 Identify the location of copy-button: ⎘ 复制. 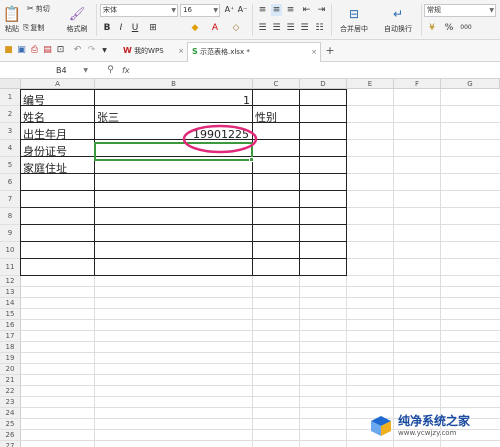
(40, 27).